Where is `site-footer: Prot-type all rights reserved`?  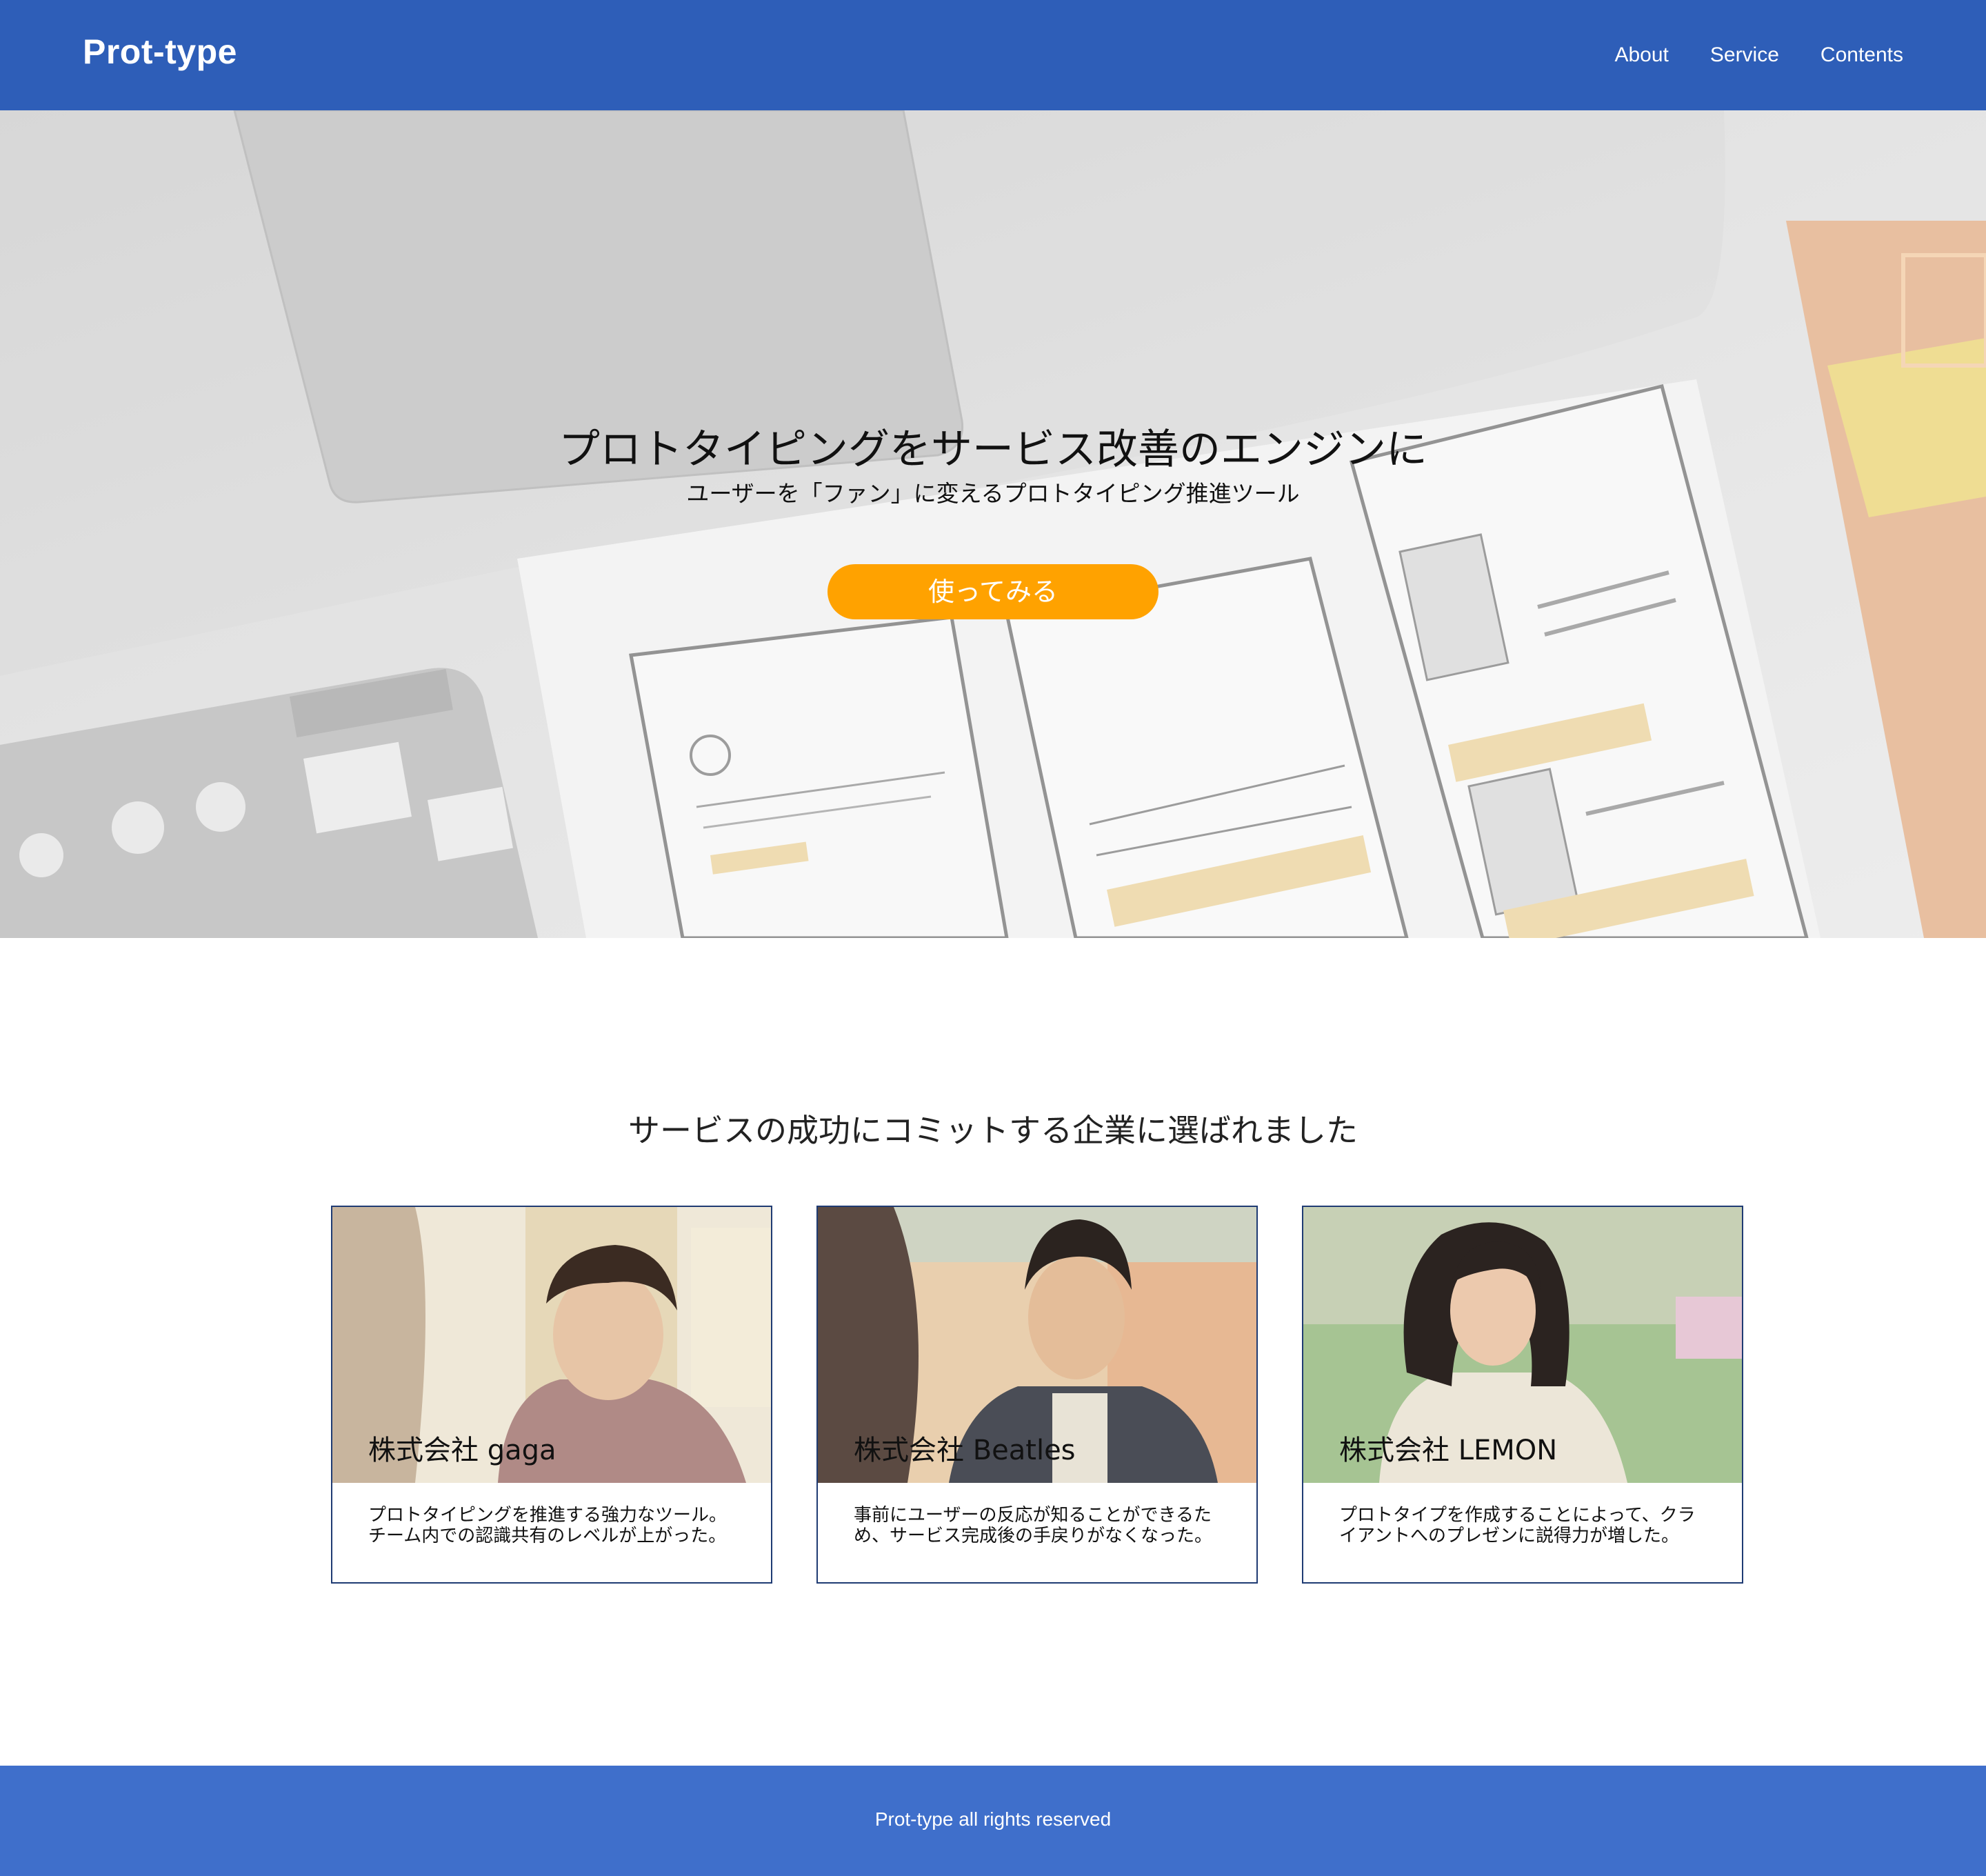 site-footer: Prot-type all rights reserved is located at coordinates (993, 1821).